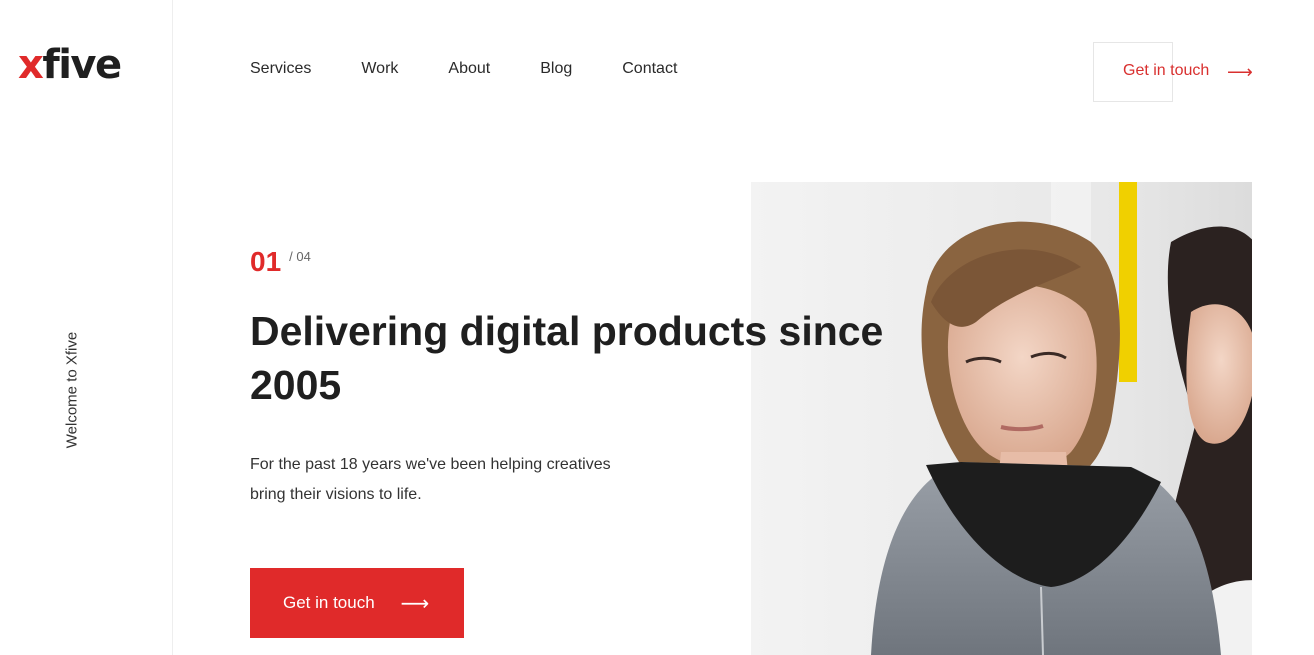 This screenshot has height=655, width=1314. What do you see at coordinates (469, 69) in the screenshot?
I see `nav-about: About` at bounding box center [469, 69].